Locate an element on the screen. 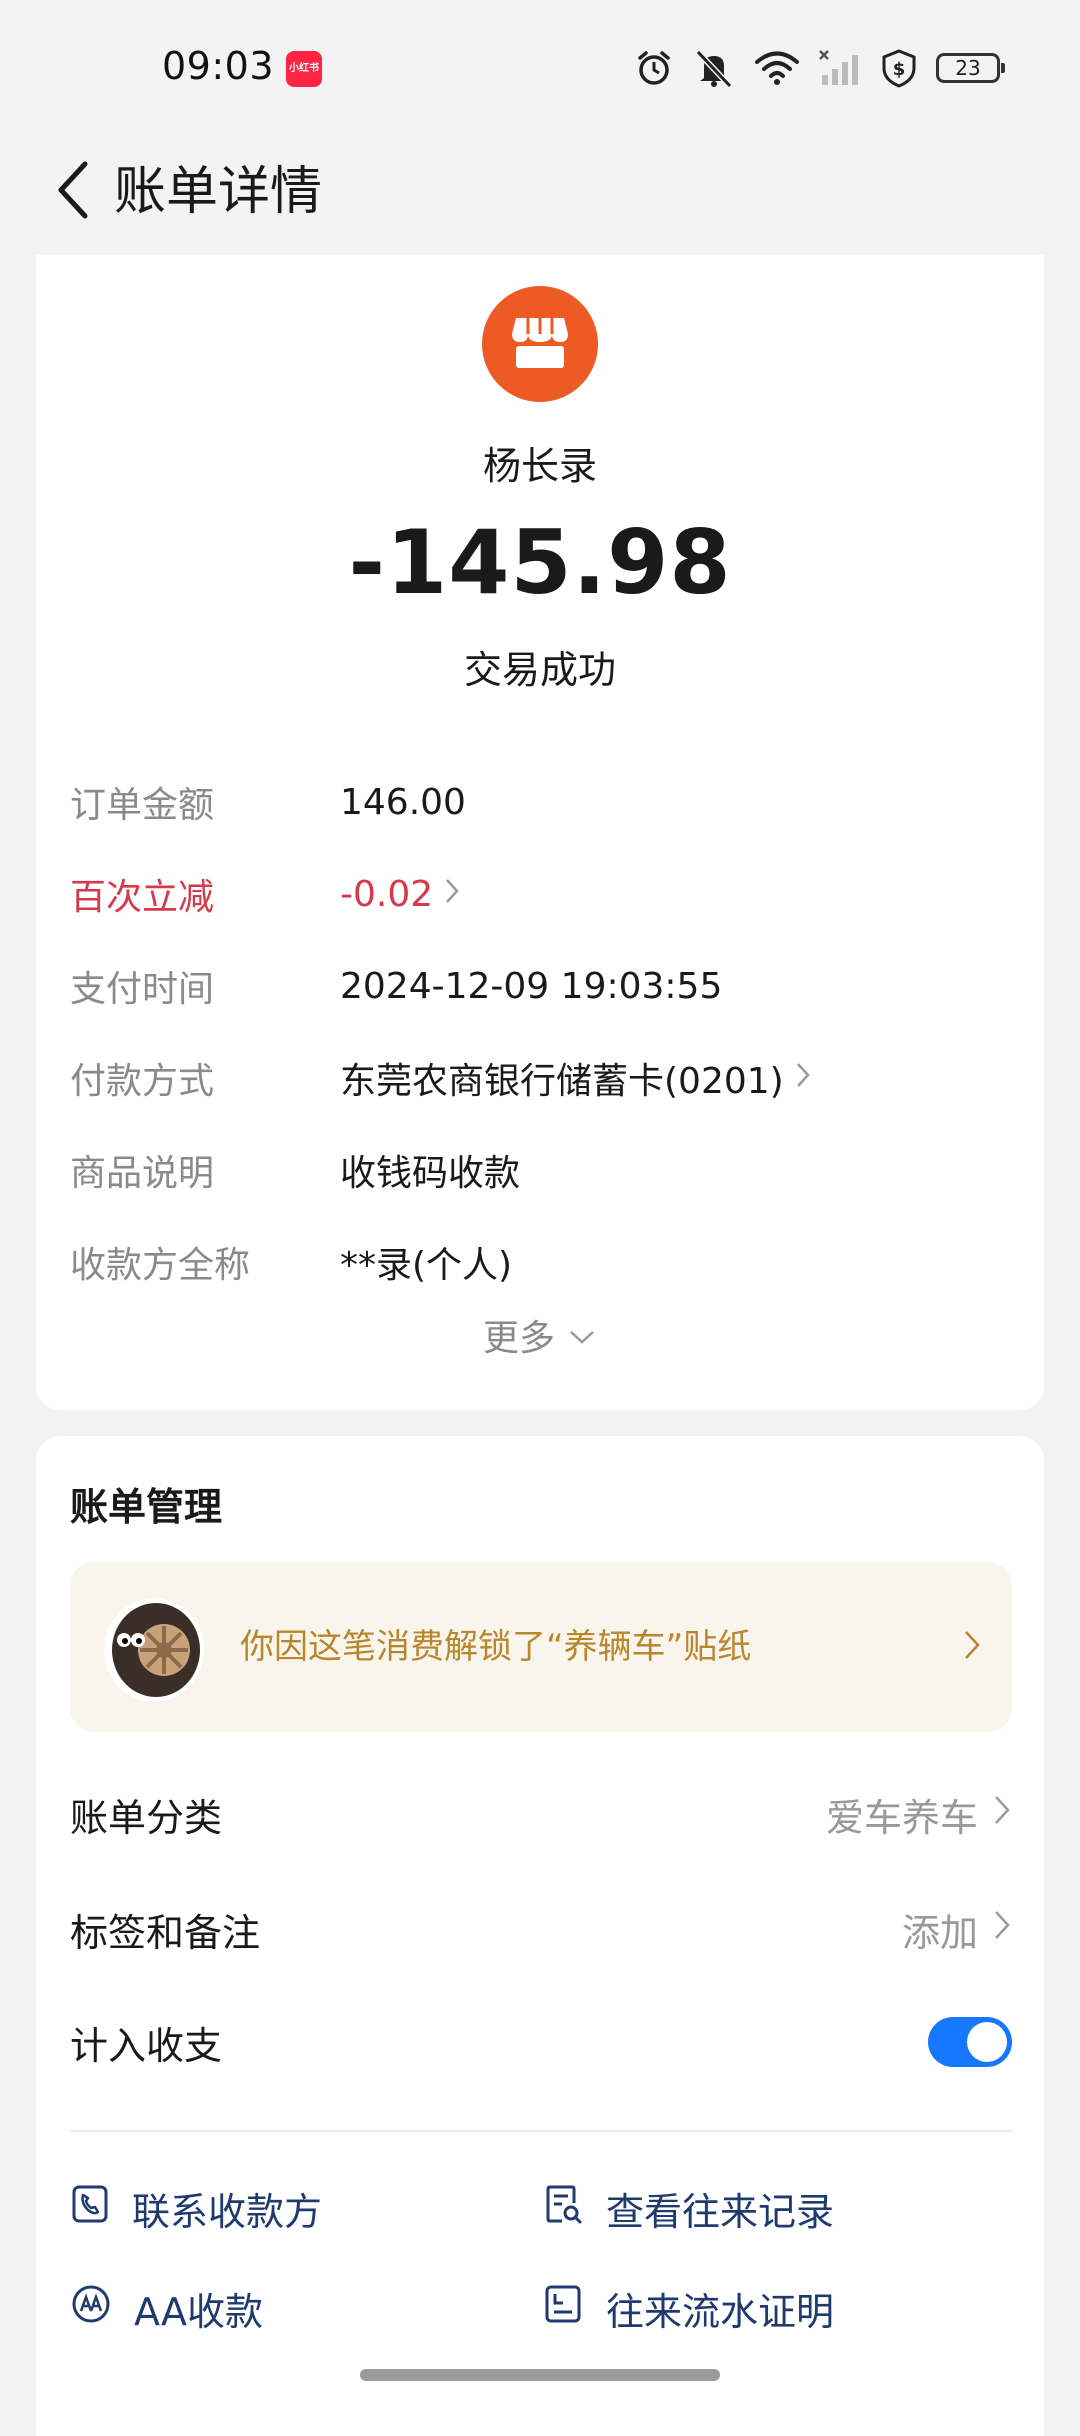 The image size is (1080, 2436). status-time: 09:03 is located at coordinates (218, 66).